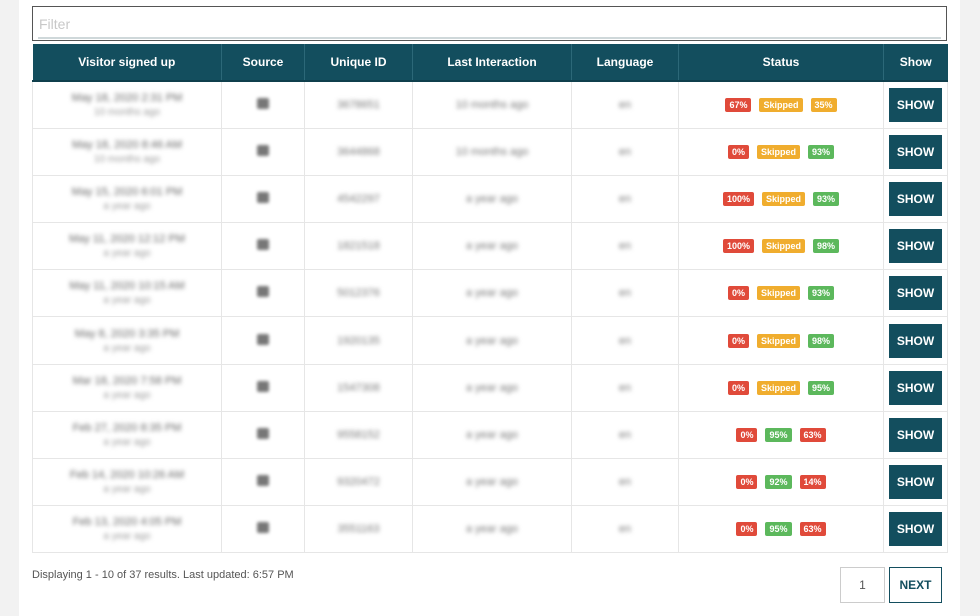 Image resolution: width=980 pixels, height=616 pixels. I want to click on unique-id-text: 9558152, so click(358, 434).